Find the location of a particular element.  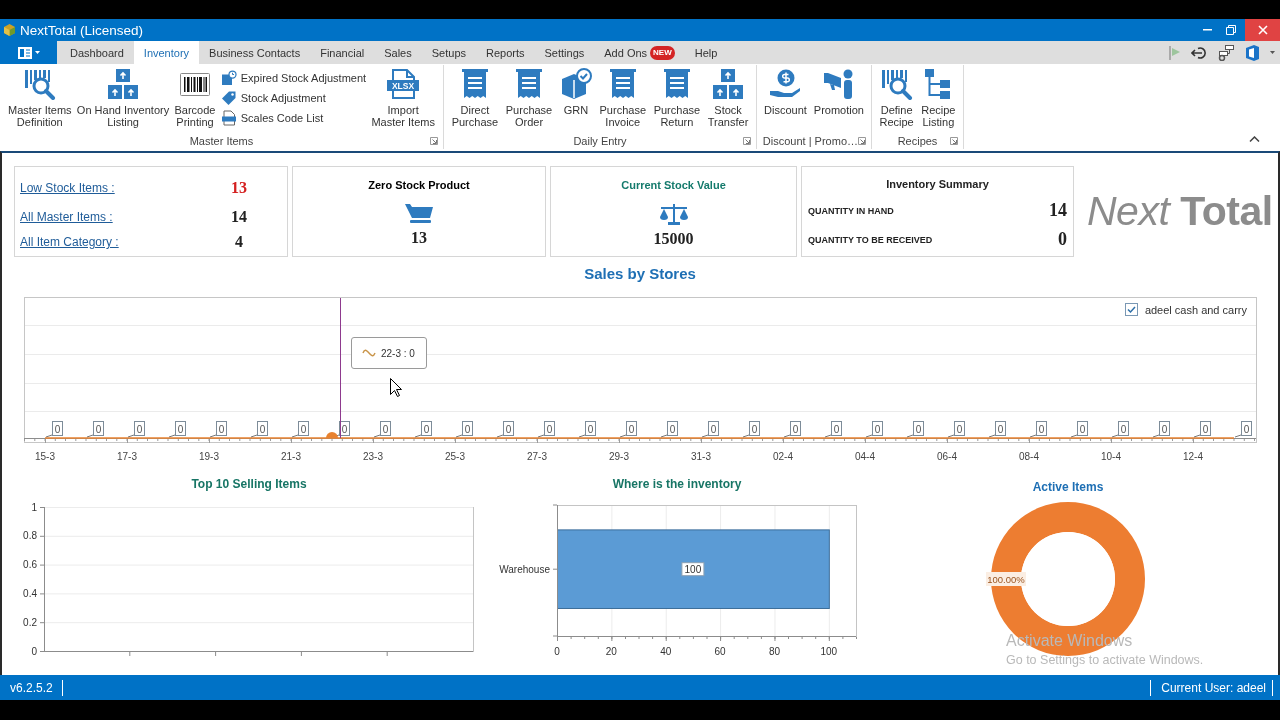

close-button is located at coordinates (1262, 30).